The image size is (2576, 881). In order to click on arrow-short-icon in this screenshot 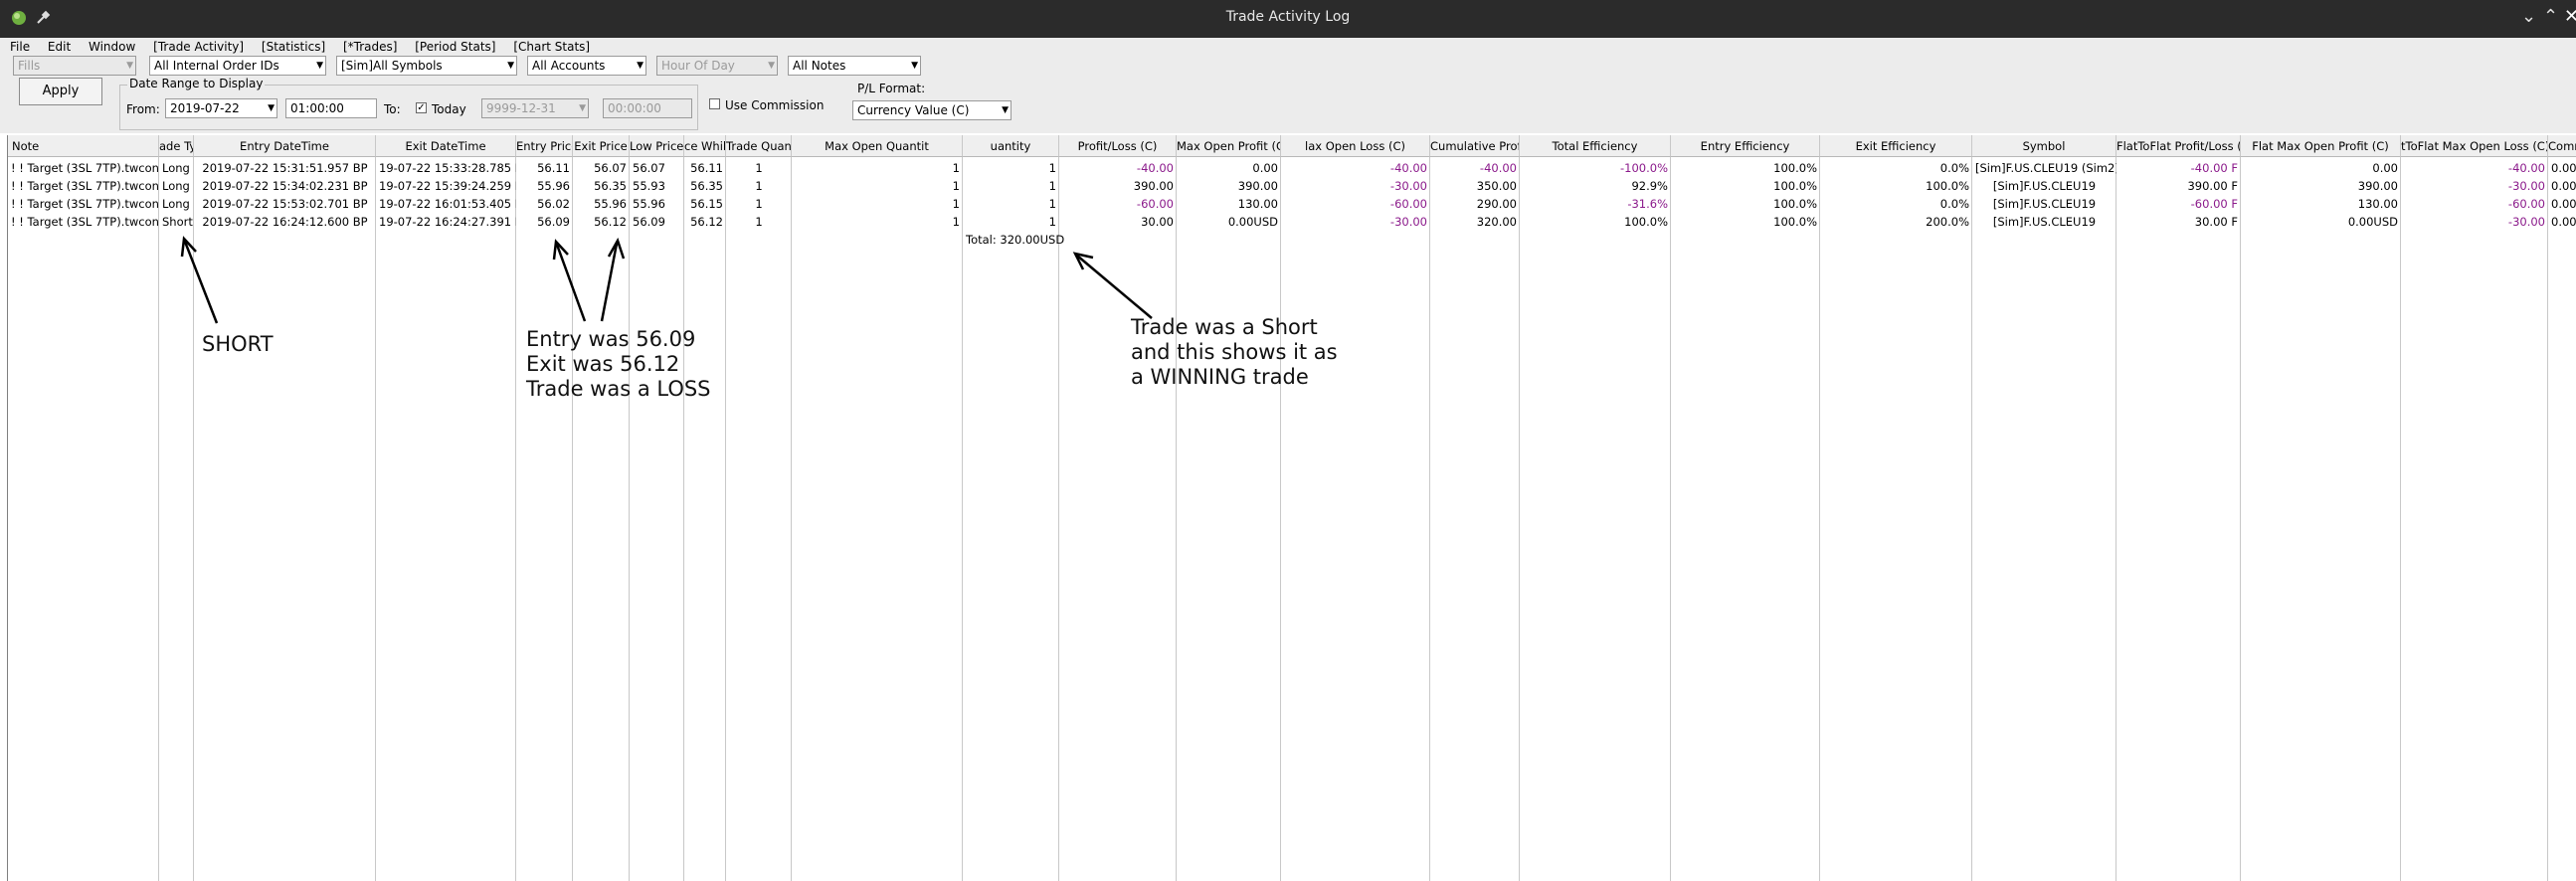, I will do `click(199, 280)`.